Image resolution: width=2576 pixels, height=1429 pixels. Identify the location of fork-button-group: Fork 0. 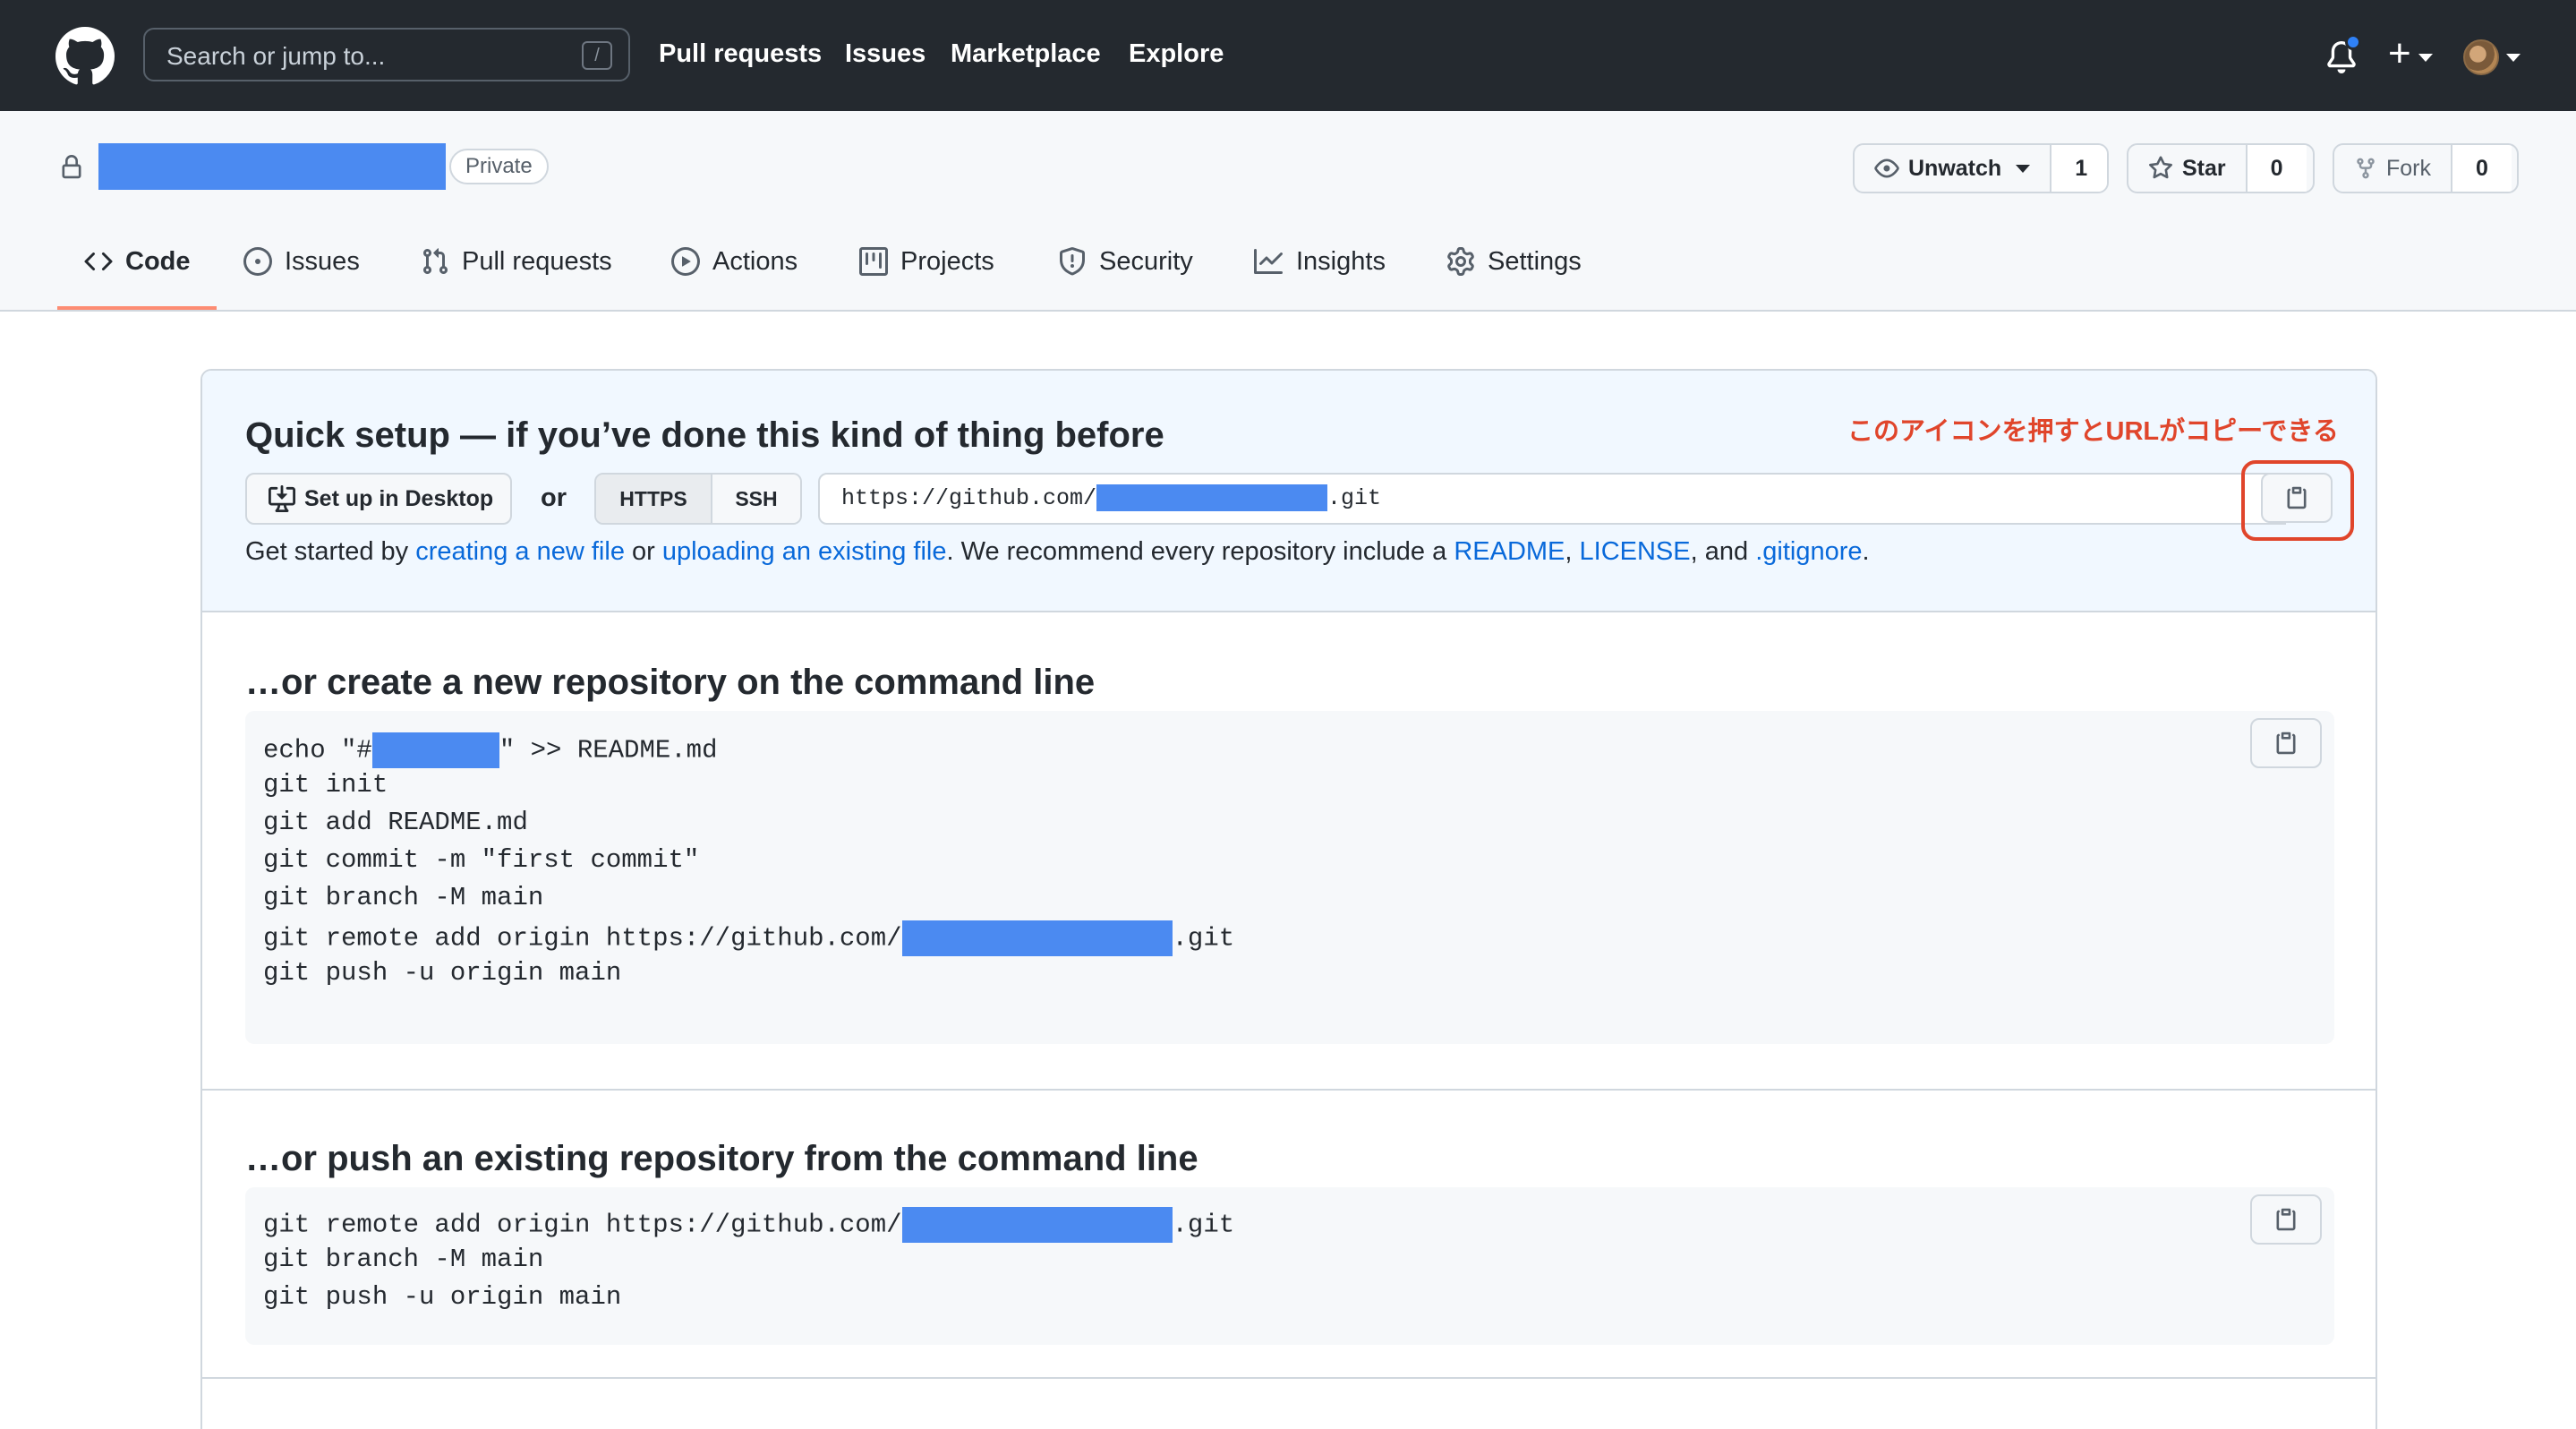
(2426, 168).